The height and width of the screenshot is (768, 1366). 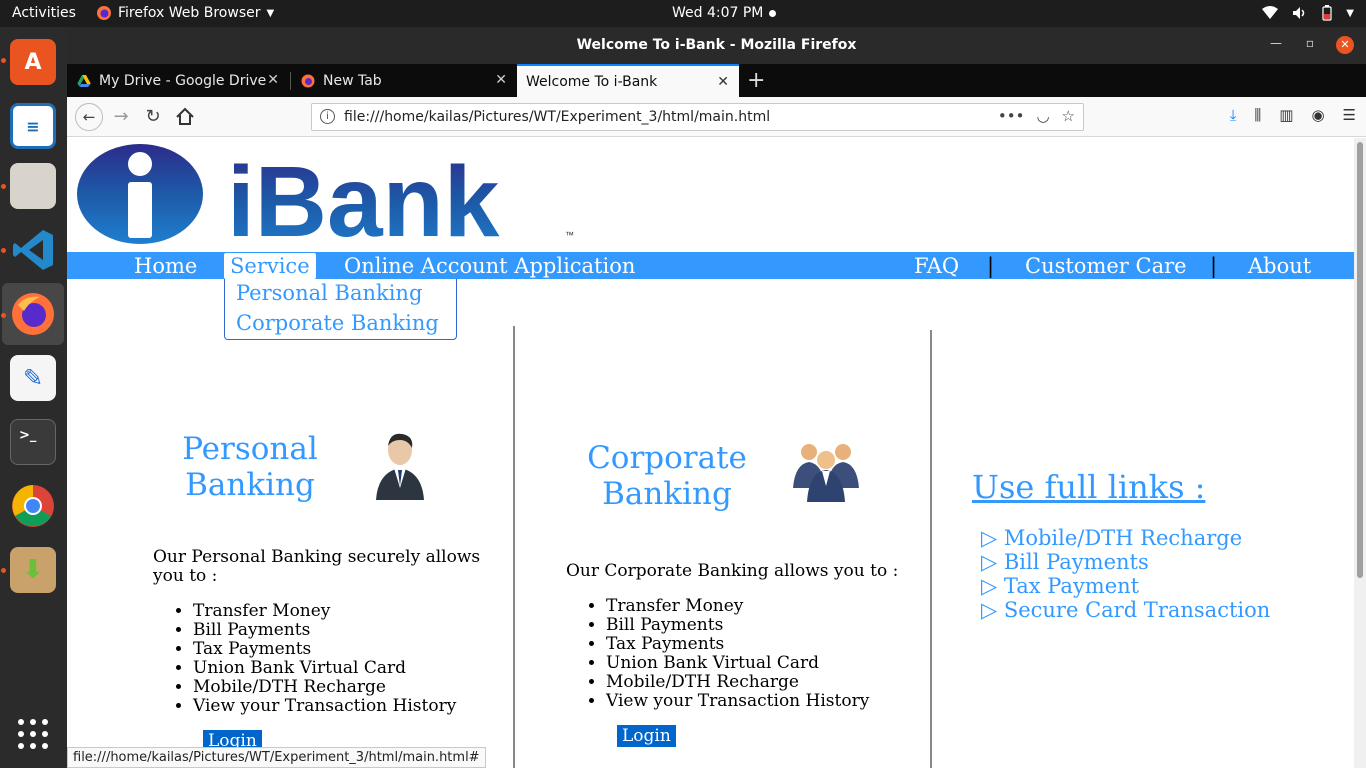 I want to click on useful-link-secure-card-transaction: ▷ Secure Card Transaction, so click(x=1125, y=610).